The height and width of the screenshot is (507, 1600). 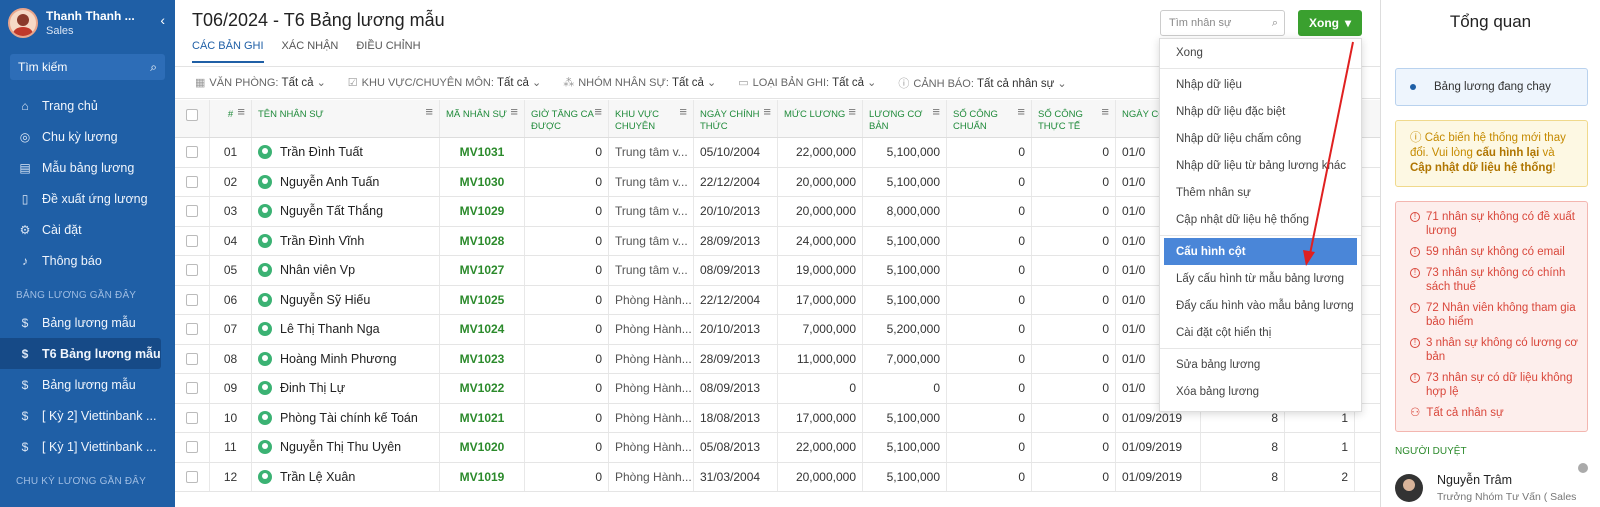 What do you see at coordinates (388, 51) in the screenshot?
I see `tab-adjust: ĐIỀU CHỈNH` at bounding box center [388, 51].